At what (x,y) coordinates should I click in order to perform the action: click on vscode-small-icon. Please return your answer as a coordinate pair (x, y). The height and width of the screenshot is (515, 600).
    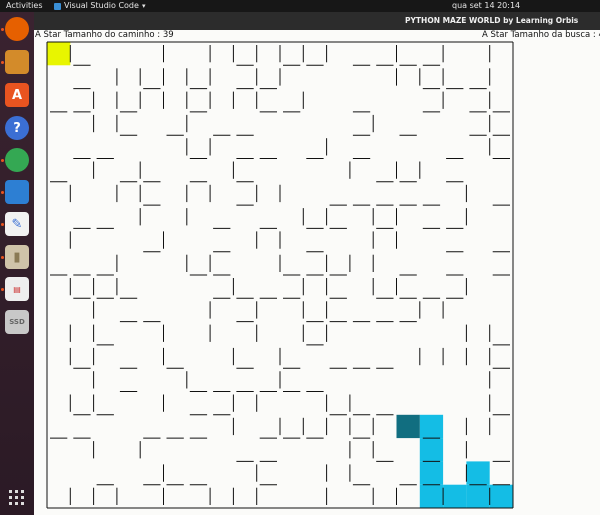
    Looking at the image, I should click on (57, 6).